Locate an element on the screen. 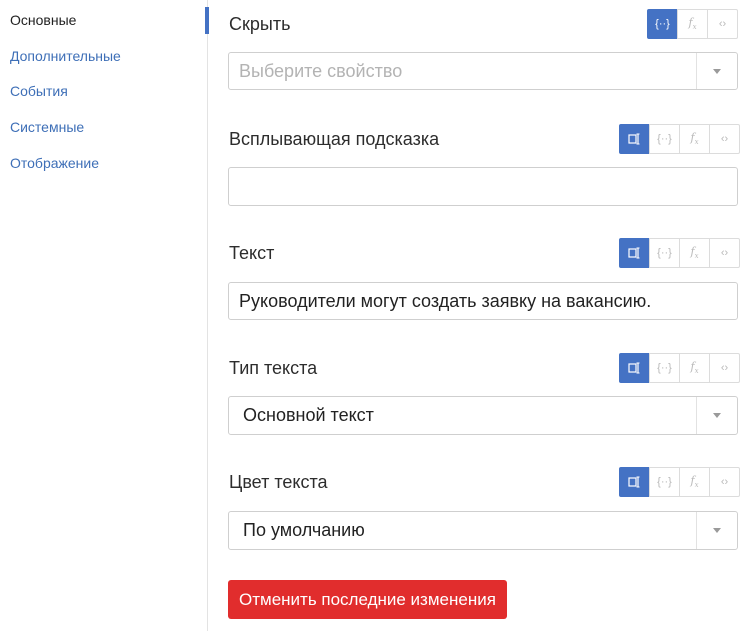 The width and height of the screenshot is (748, 631). field-text-type-mode-toggle: {··} fx ‹› is located at coordinates (679, 368).